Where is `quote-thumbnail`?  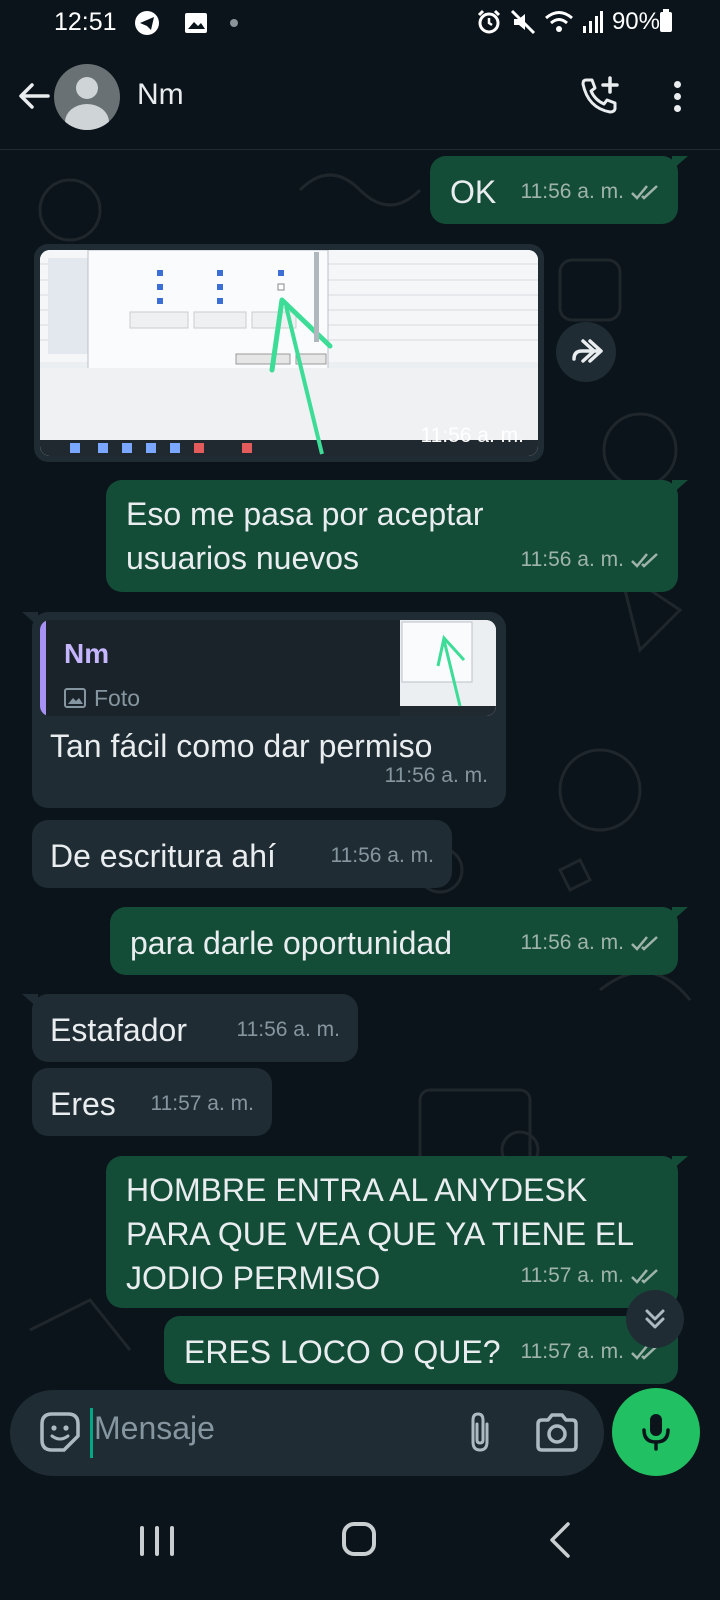 quote-thumbnail is located at coordinates (448, 668).